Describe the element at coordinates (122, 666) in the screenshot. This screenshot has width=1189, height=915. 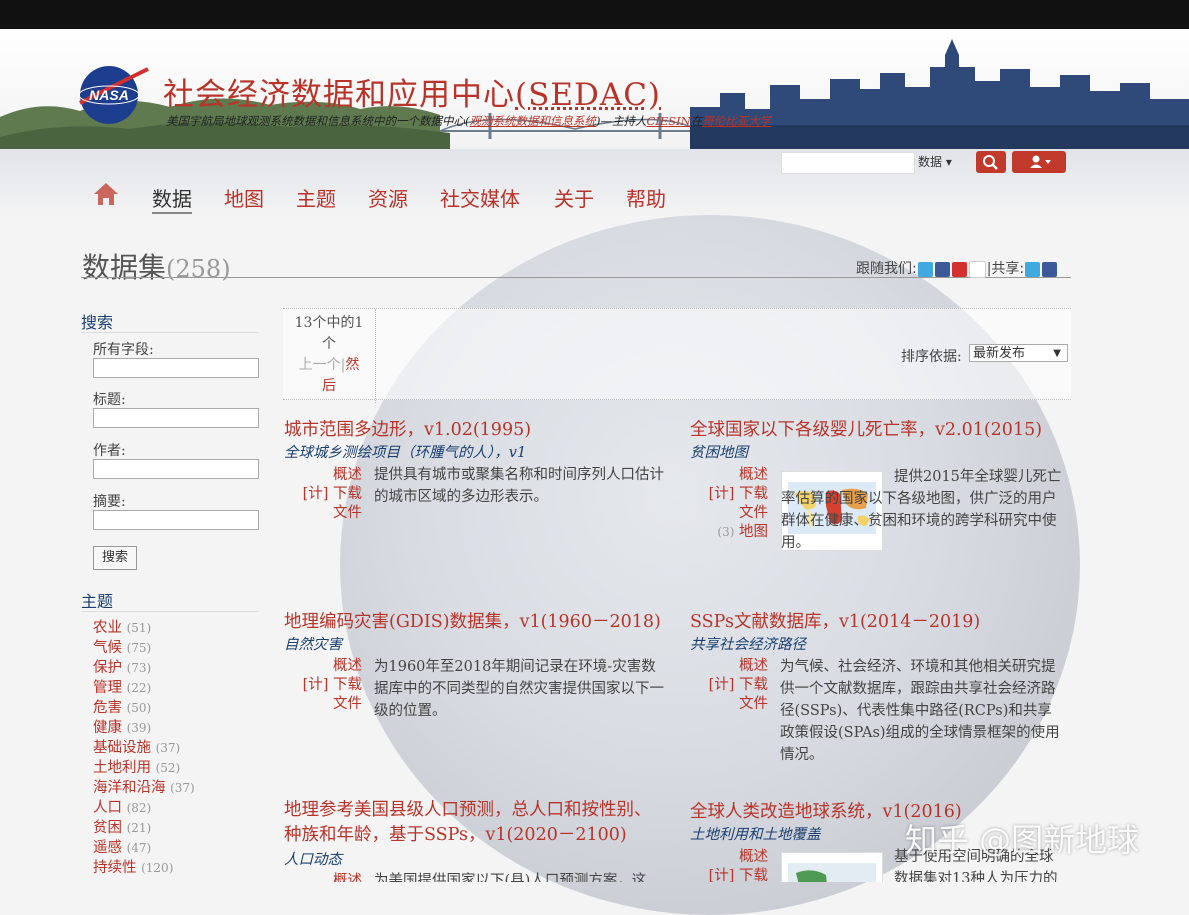
I see `topic-link: 保护 (73)` at that location.